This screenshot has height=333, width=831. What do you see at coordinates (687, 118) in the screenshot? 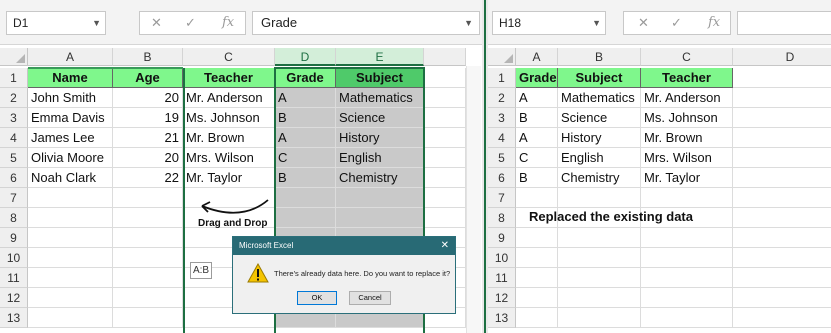
I see `grid-cell: Ms. Johnson` at bounding box center [687, 118].